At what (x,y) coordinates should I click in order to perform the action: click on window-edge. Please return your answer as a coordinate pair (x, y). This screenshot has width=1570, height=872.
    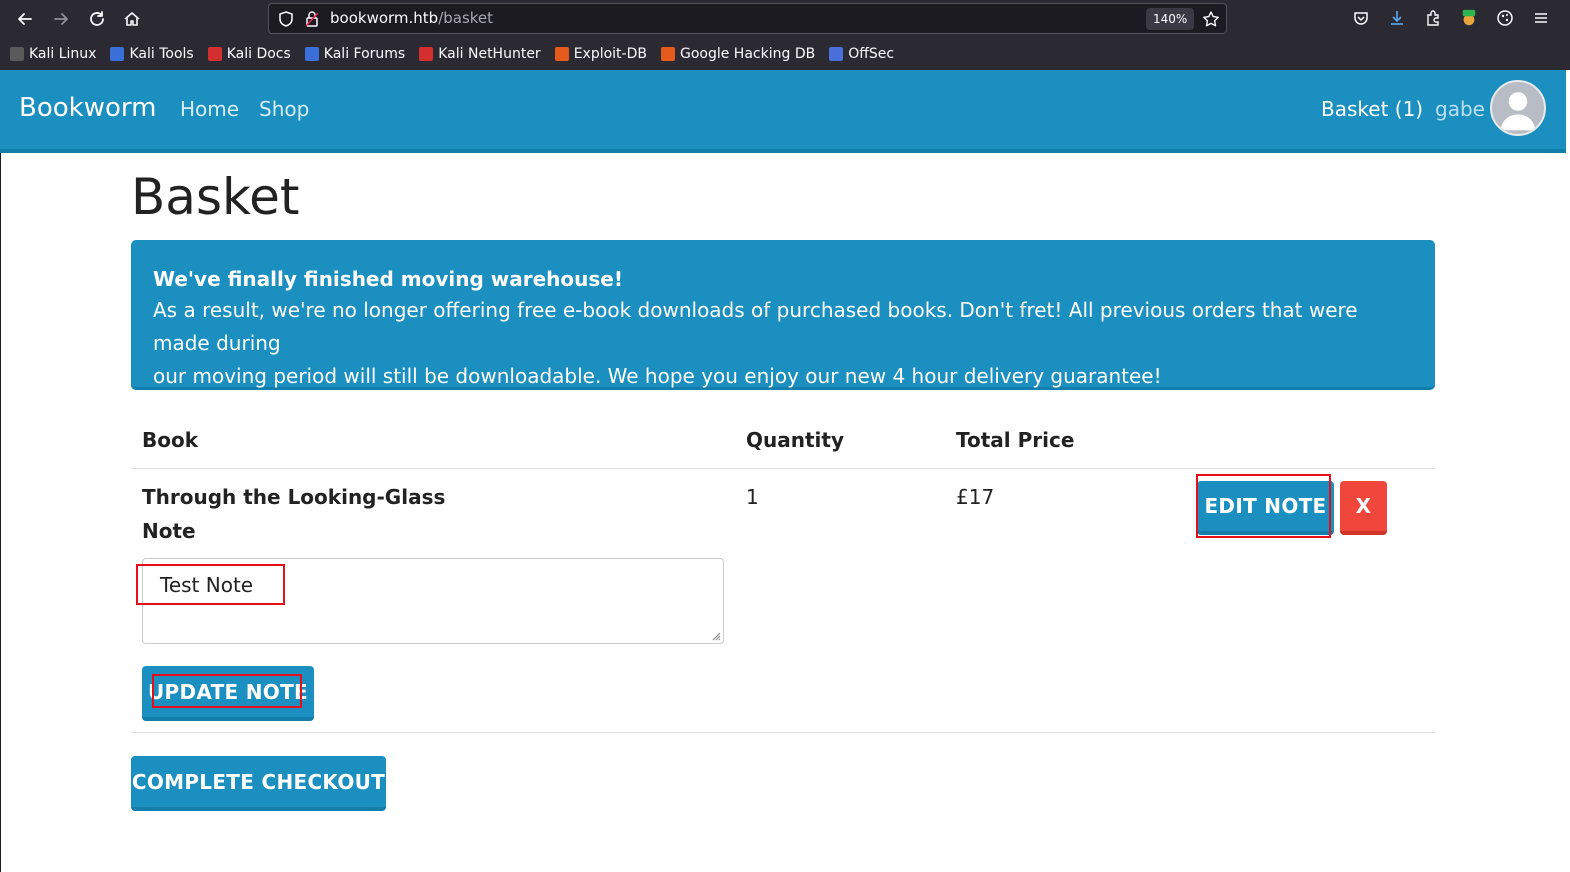
    Looking at the image, I should click on (0, 512).